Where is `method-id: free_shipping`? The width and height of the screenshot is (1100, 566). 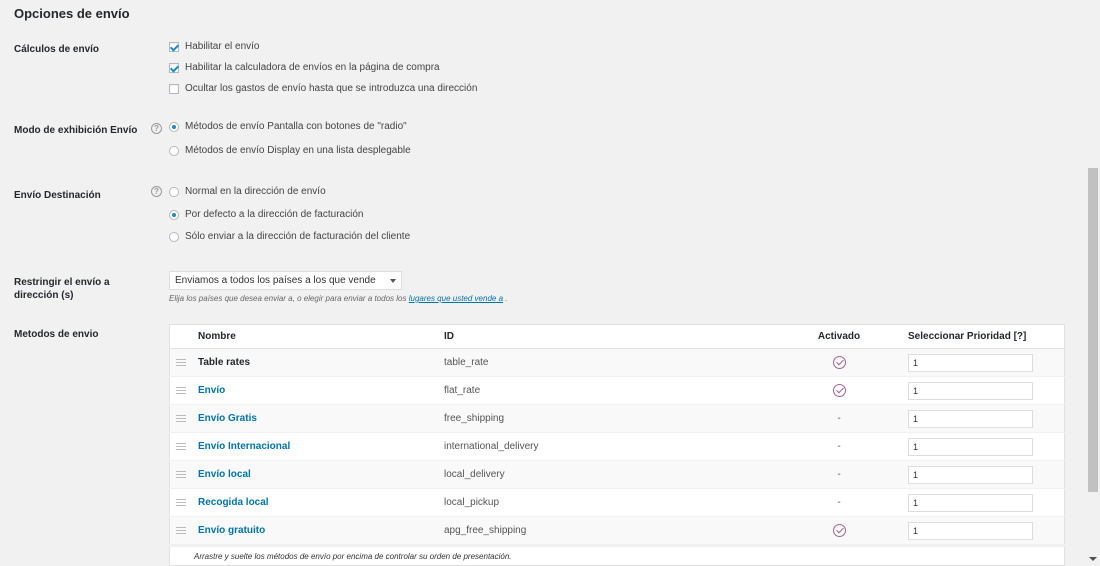 method-id: free_shipping is located at coordinates (607, 418).